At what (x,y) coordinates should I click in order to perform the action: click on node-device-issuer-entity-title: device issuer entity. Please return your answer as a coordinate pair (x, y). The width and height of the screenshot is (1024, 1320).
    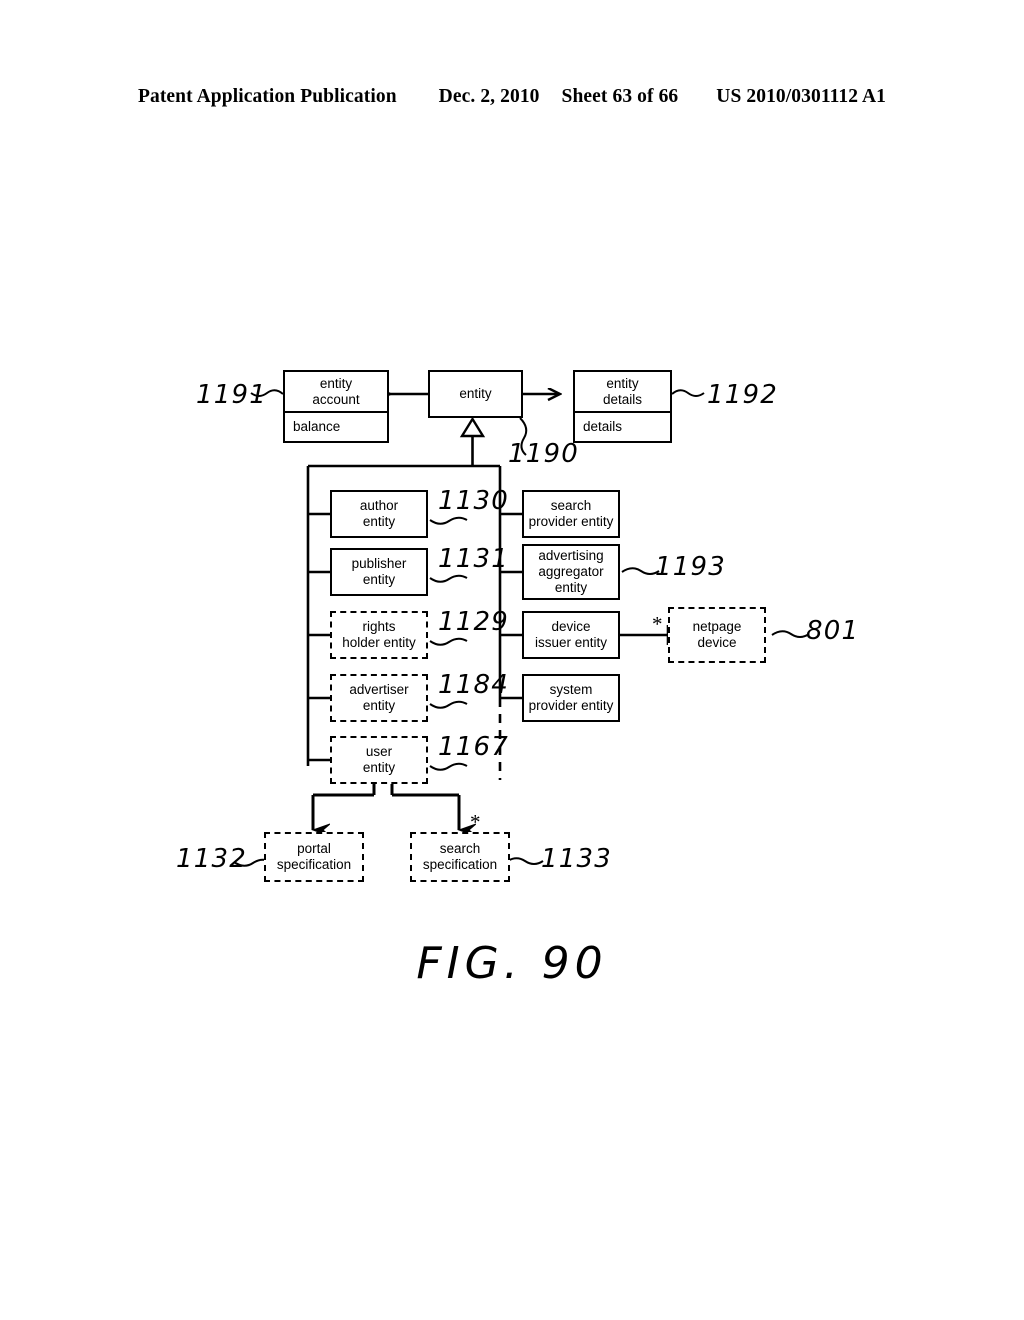
    Looking at the image, I should click on (571, 634).